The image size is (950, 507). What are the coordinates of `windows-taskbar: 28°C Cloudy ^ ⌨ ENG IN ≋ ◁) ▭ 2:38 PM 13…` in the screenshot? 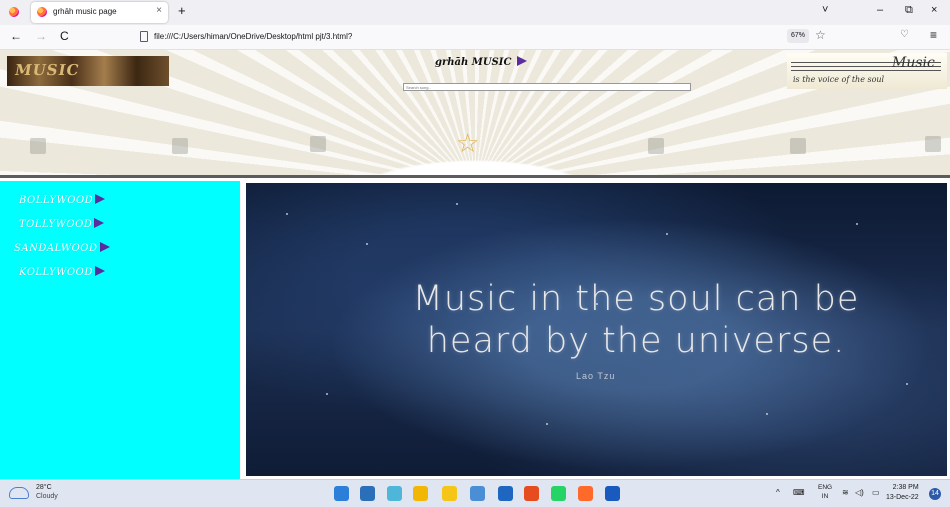 It's located at (475, 493).